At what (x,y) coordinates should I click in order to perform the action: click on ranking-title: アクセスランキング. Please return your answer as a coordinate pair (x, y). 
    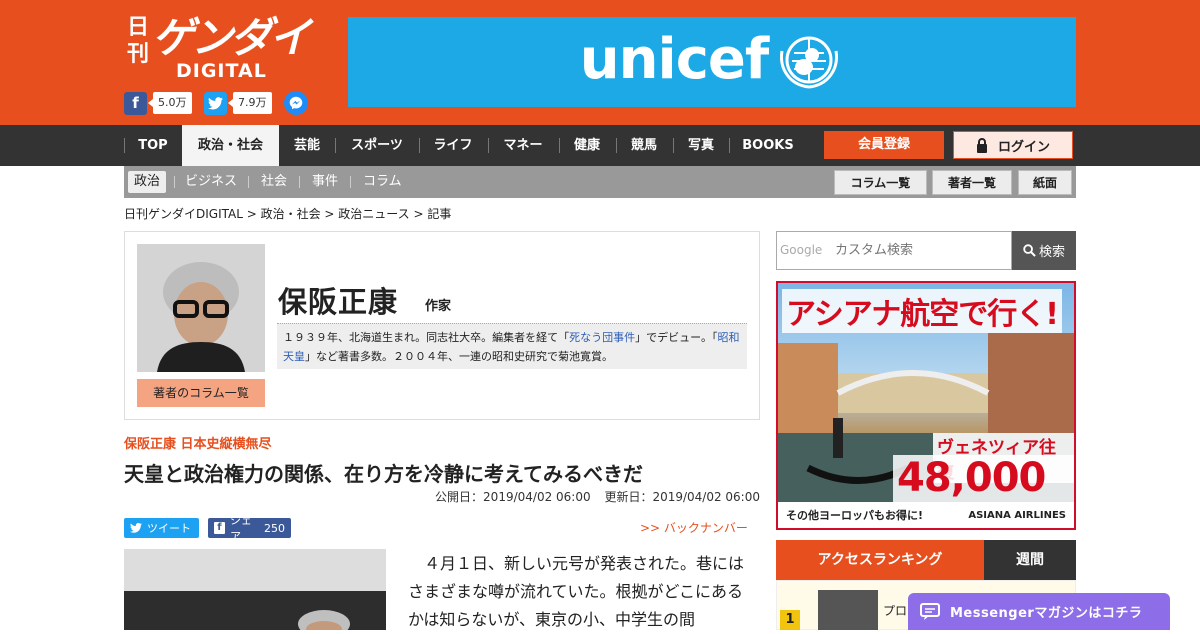
    Looking at the image, I should click on (880, 560).